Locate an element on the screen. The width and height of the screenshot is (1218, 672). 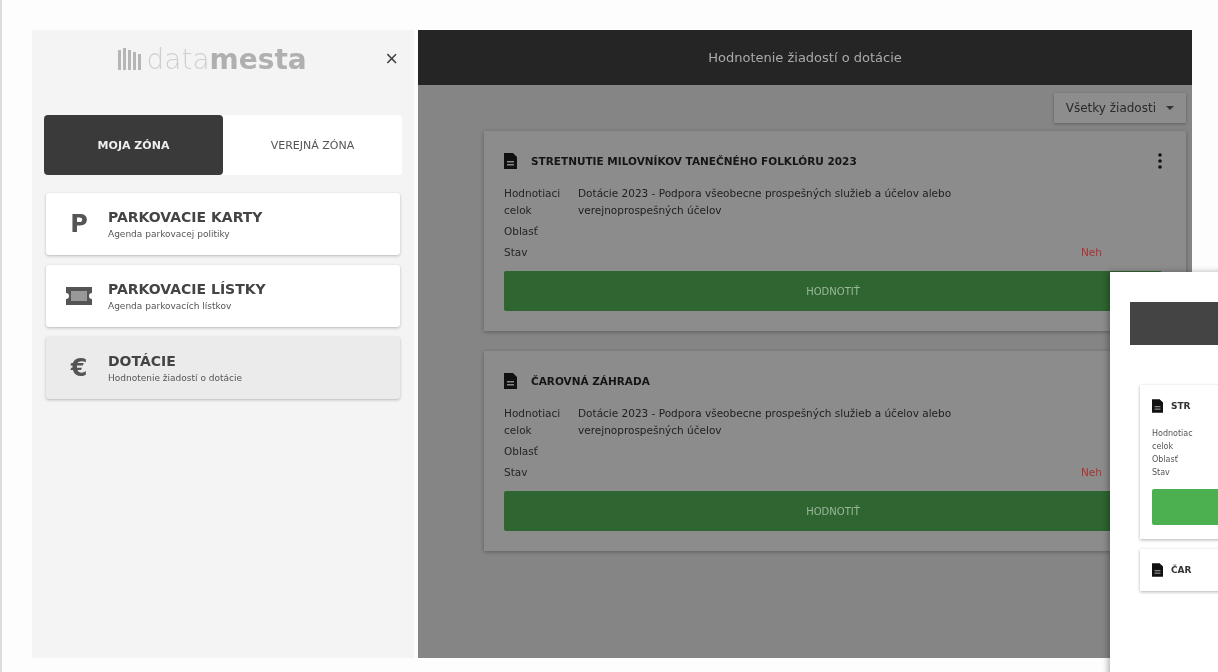
card-title: STR is located at coordinates (1181, 406).